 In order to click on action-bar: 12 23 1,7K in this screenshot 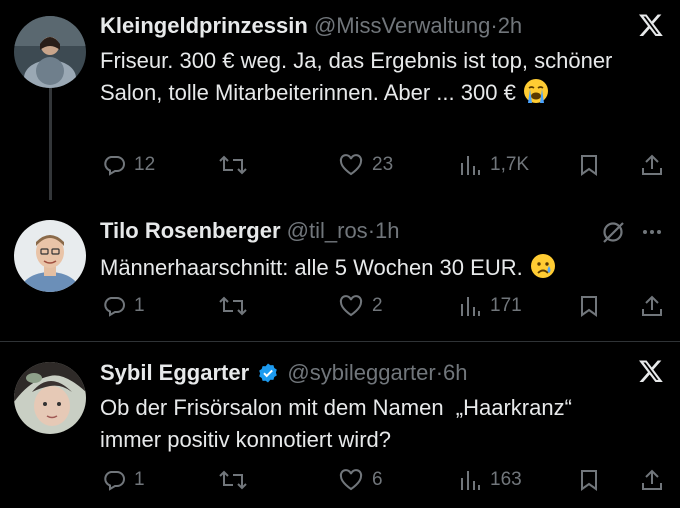, I will do `click(382, 165)`.